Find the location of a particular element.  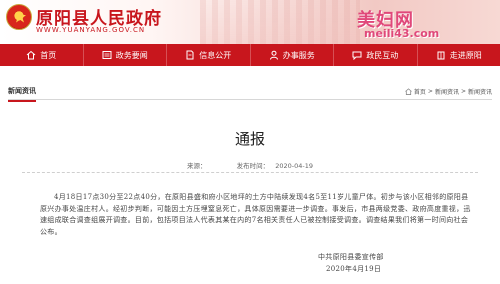

article-title: 通报 is located at coordinates (249, 139).